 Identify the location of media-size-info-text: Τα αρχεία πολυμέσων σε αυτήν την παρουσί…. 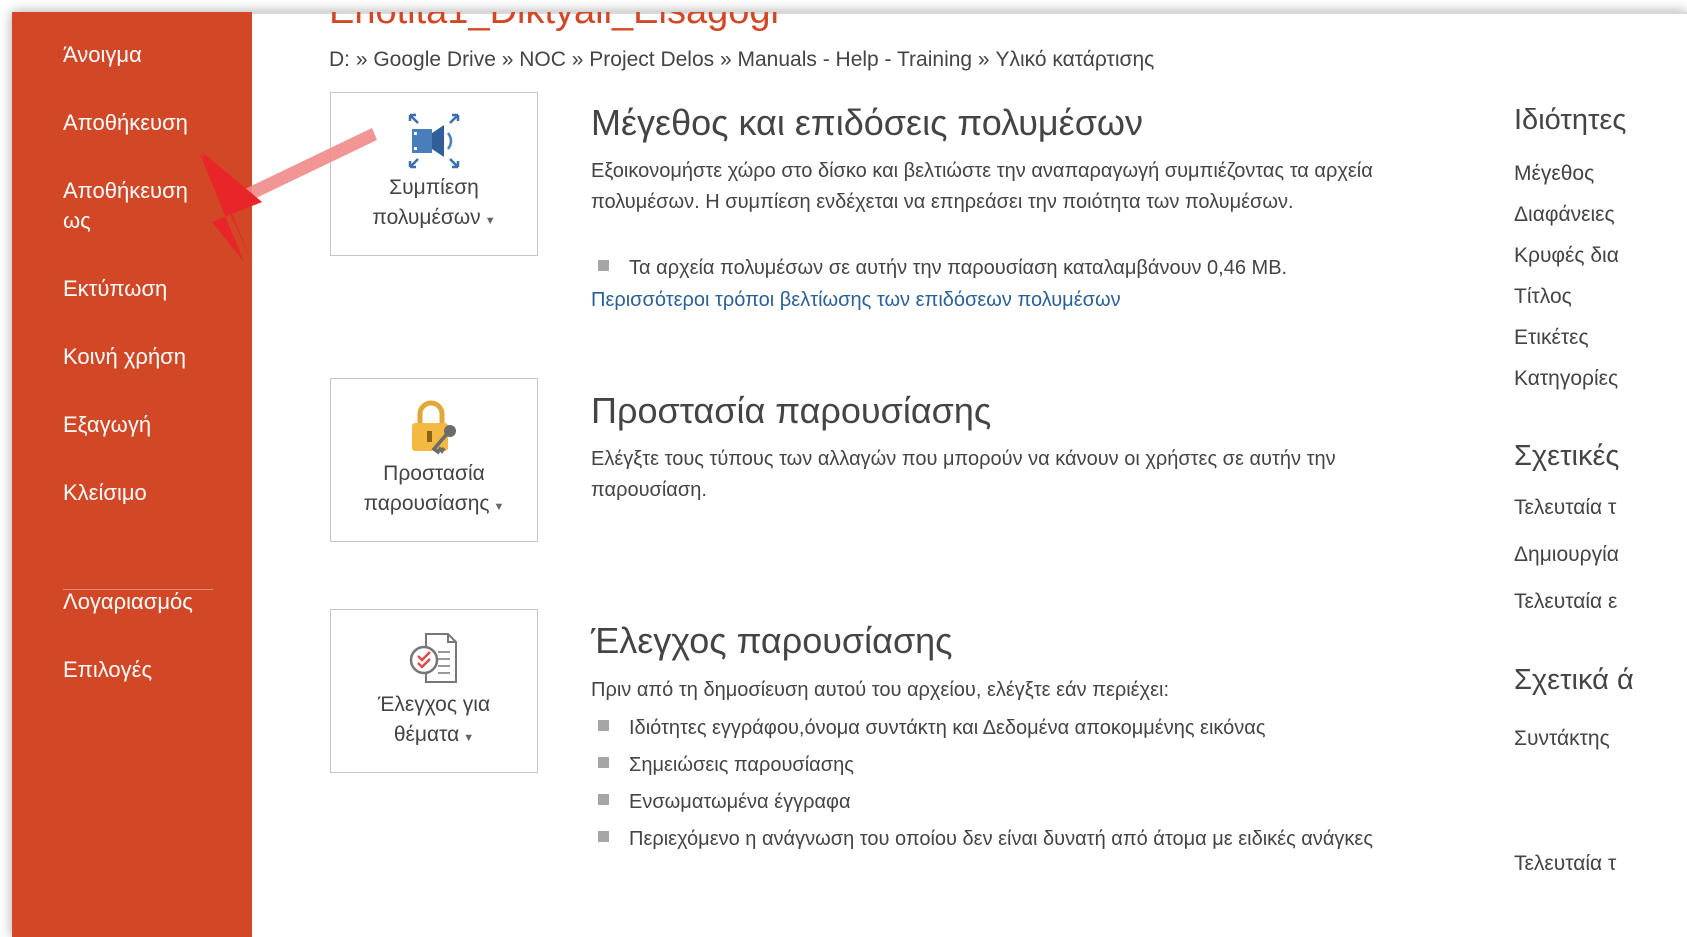
(958, 268).